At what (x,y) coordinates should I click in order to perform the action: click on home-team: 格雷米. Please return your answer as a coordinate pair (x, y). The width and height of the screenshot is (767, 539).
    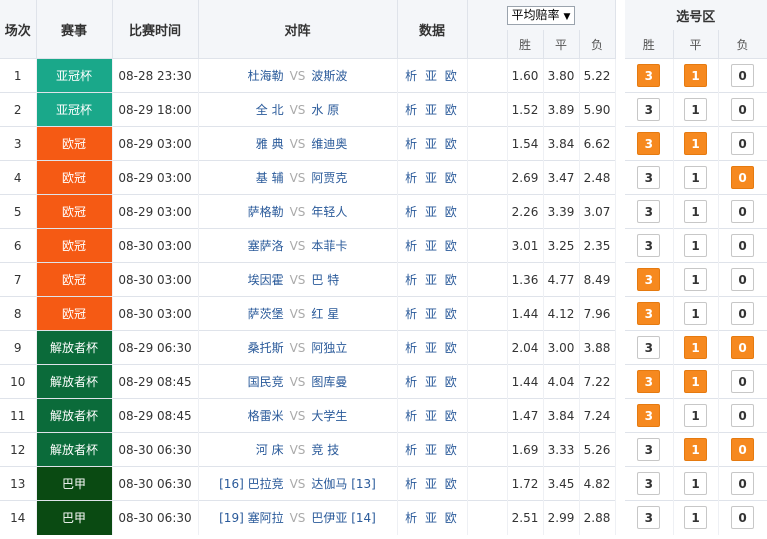
    Looking at the image, I should click on (249, 415).